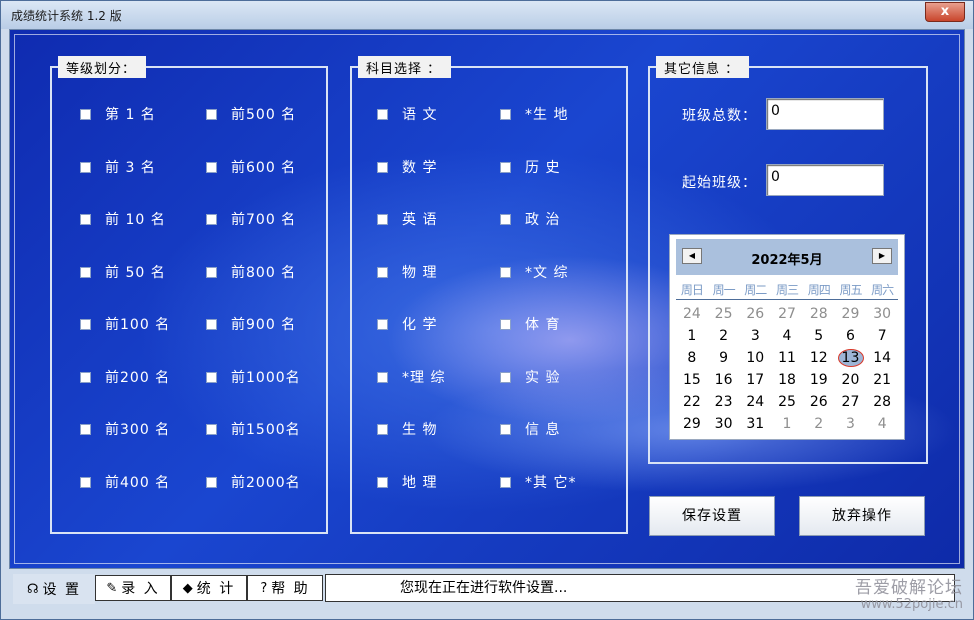 Image resolution: width=974 pixels, height=620 pixels. What do you see at coordinates (724, 380) in the screenshot?
I see `calendar-day: 16` at bounding box center [724, 380].